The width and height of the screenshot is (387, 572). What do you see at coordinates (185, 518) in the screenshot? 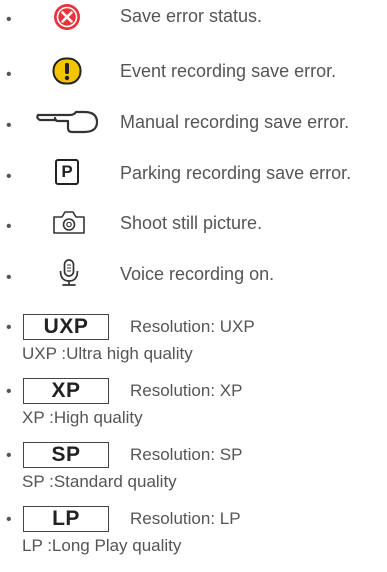
I see `resolution-label: Resolution: LP` at bounding box center [185, 518].